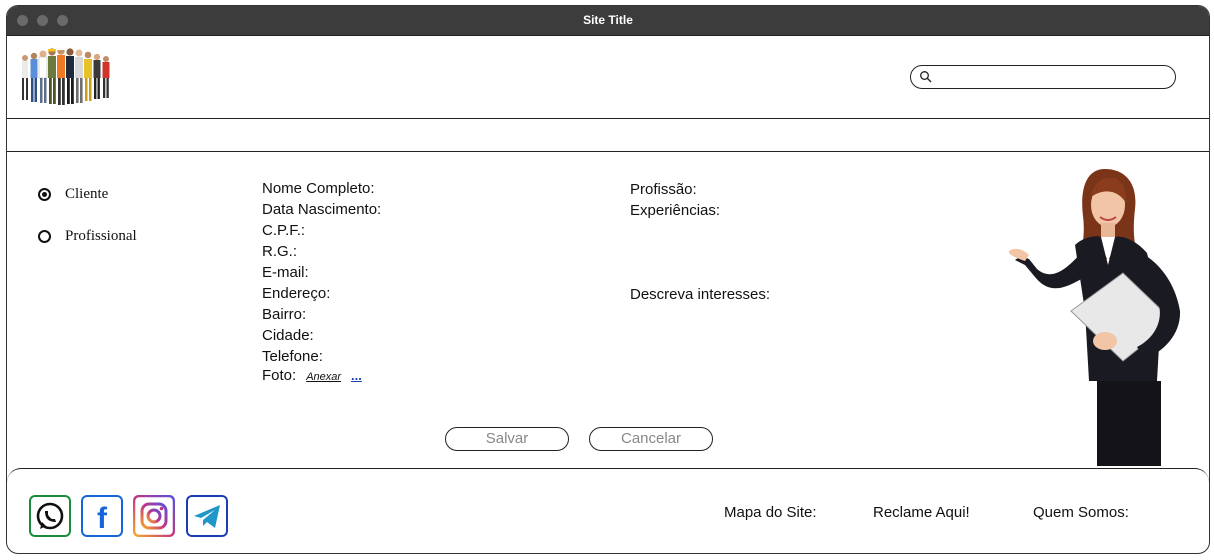  I want to click on radio-option-profissional: Profissional, so click(87, 236).